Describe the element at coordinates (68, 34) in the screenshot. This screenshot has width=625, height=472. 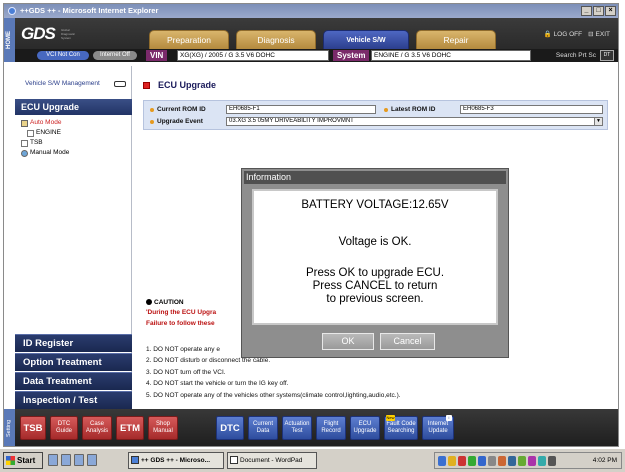
I see `logo-subtitle: Global Diagnostic System` at that location.